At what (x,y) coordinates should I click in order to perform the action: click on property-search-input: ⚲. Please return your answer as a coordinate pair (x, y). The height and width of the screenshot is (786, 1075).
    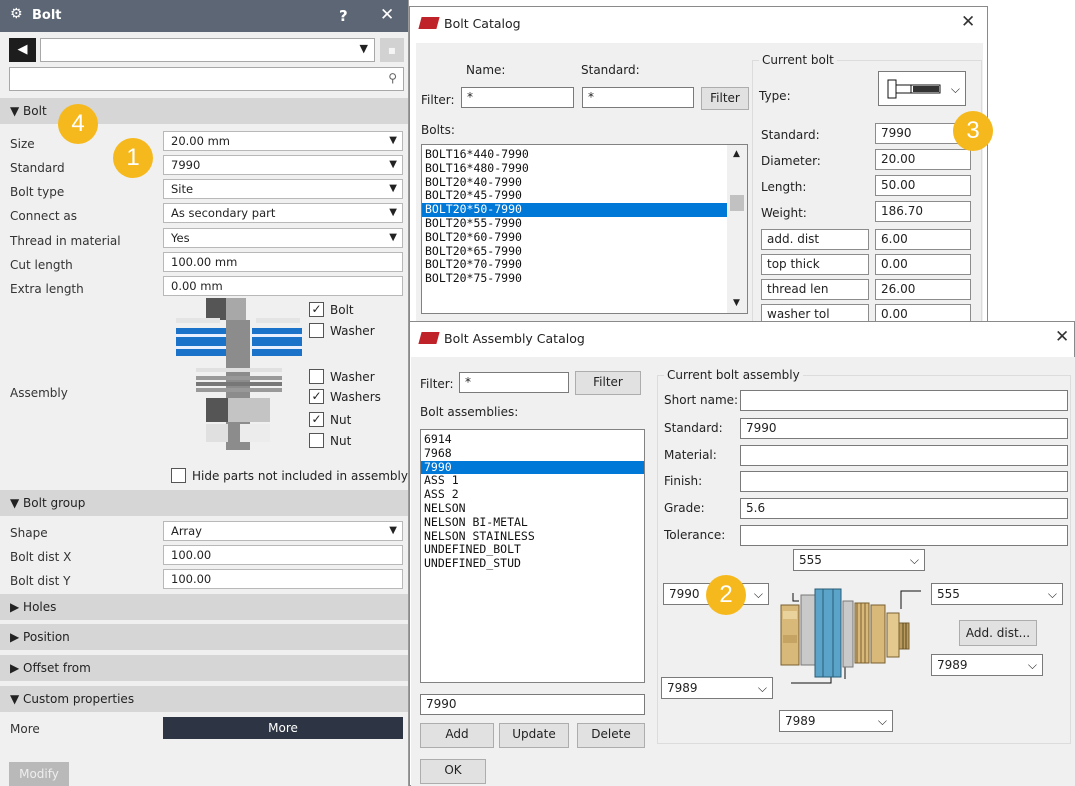
    Looking at the image, I should click on (206, 79).